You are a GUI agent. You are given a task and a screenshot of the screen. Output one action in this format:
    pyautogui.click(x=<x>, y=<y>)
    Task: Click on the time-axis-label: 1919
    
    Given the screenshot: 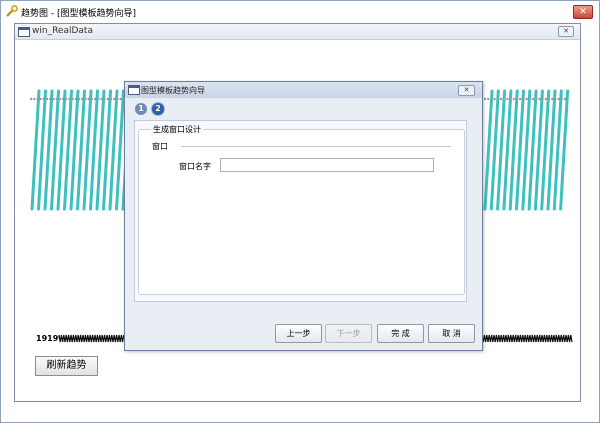 What is the action you would take?
    pyautogui.click(x=47, y=338)
    